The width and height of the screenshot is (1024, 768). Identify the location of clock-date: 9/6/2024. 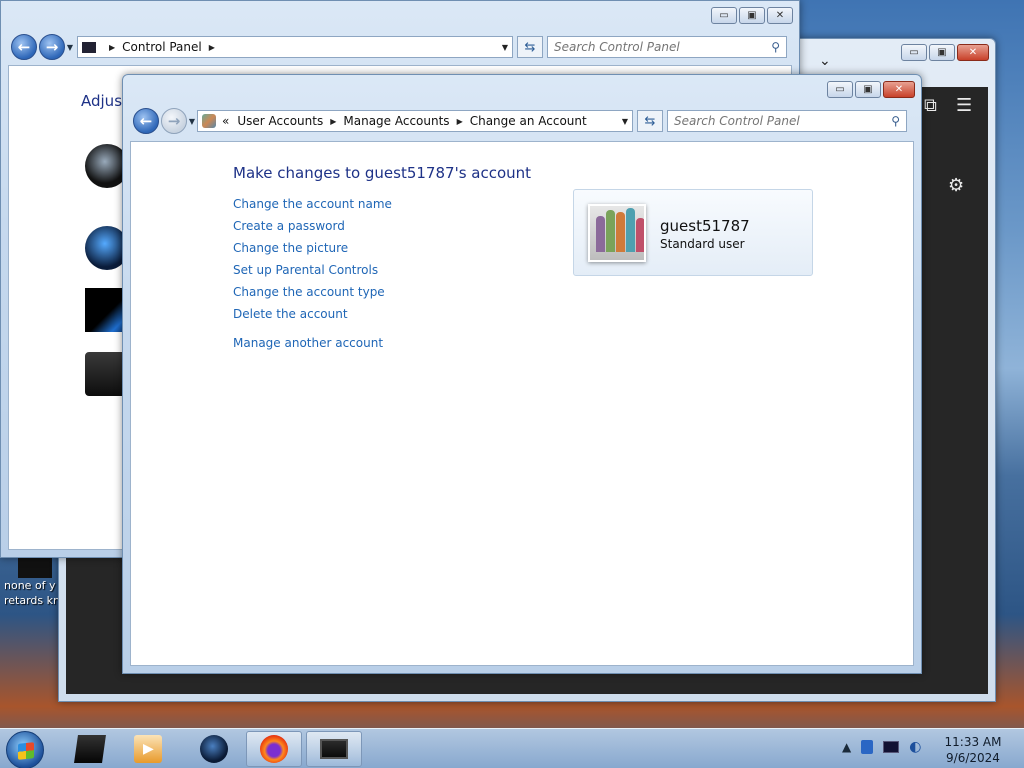
(973, 758).